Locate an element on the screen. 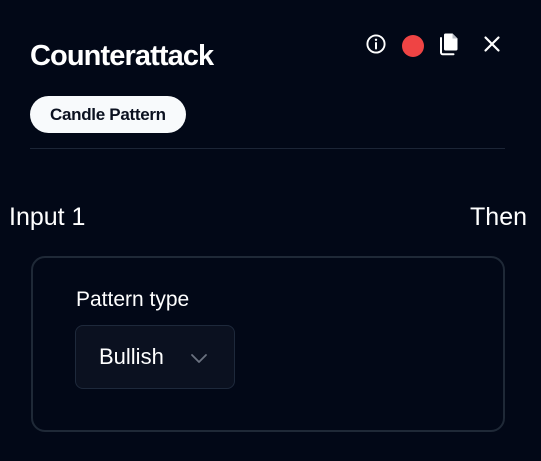 The height and width of the screenshot is (461, 541). record-button is located at coordinates (413, 46).